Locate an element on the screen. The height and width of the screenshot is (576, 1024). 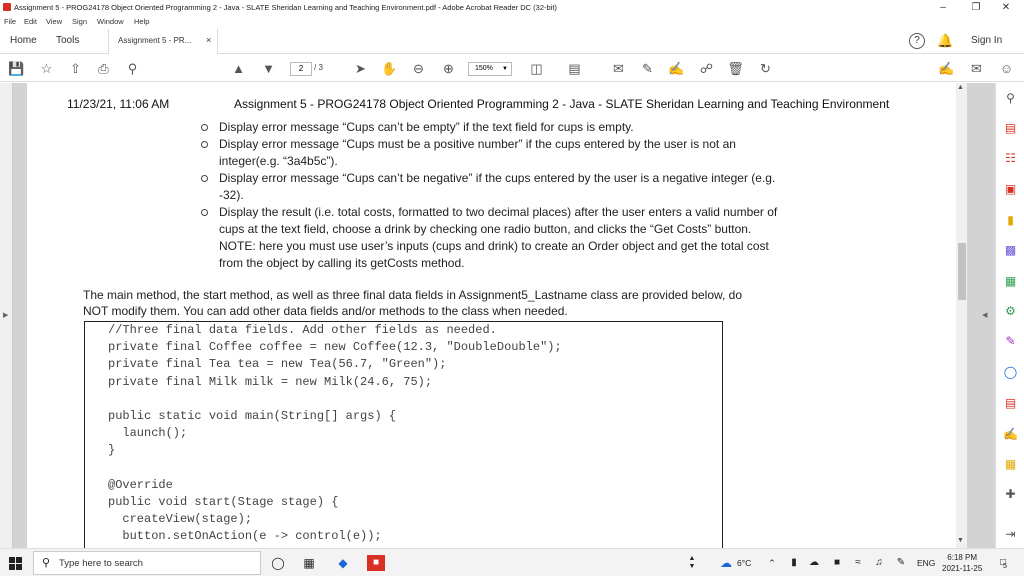
menu-help: Help is located at coordinates (141, 21).